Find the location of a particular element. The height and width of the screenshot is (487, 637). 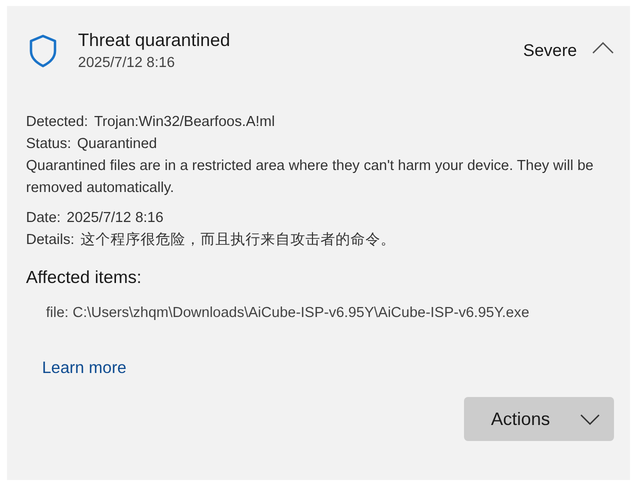

affected-items-heading: Affected items: is located at coordinates (84, 277).